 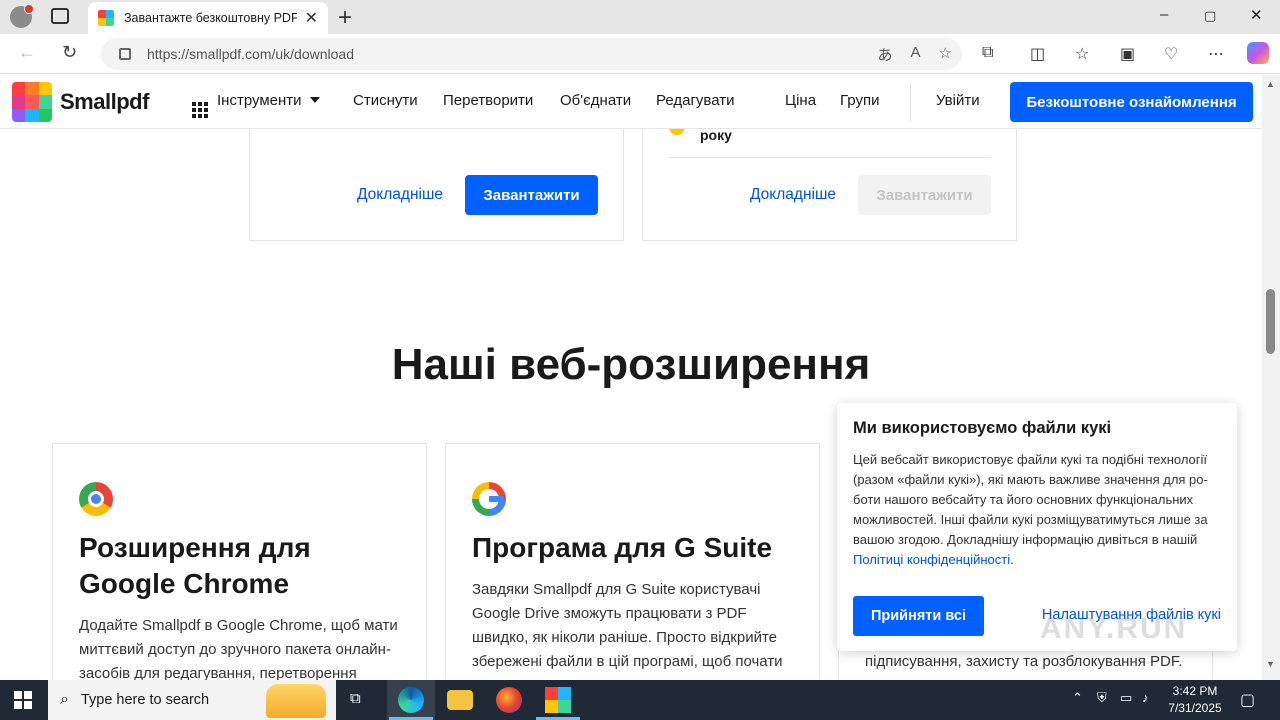 I want to click on apps-grid-icon, so click(x=200, y=110).